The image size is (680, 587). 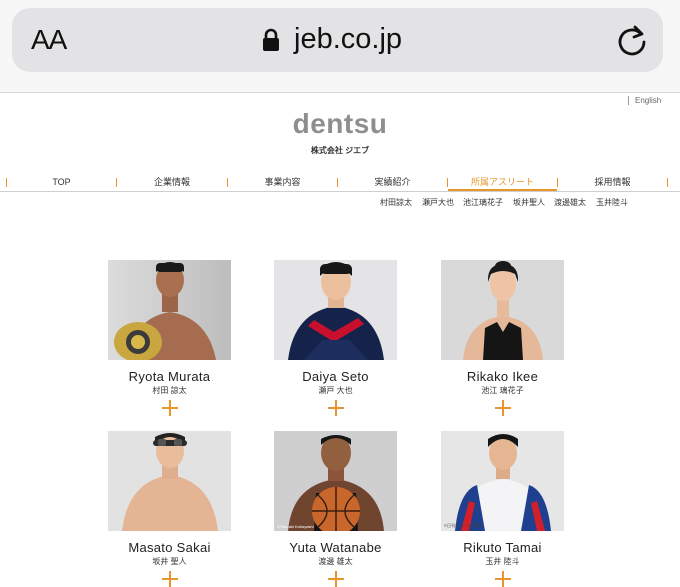 What do you see at coordinates (348, 39) in the screenshot?
I see `url-domain: jeb.co.jp` at bounding box center [348, 39].